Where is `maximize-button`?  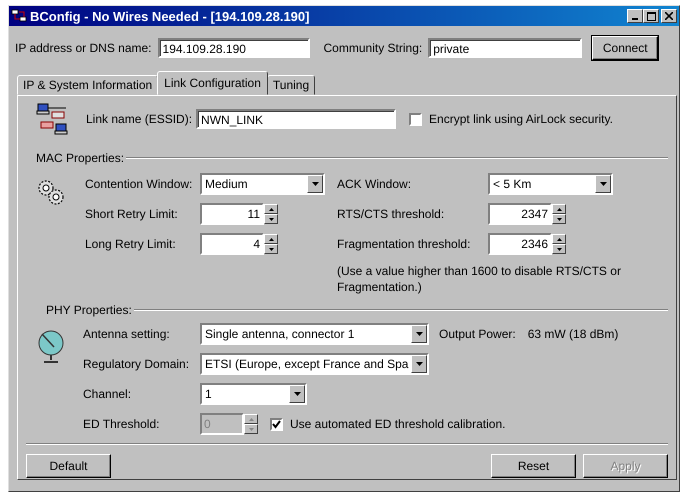
maximize-button is located at coordinates (651, 16).